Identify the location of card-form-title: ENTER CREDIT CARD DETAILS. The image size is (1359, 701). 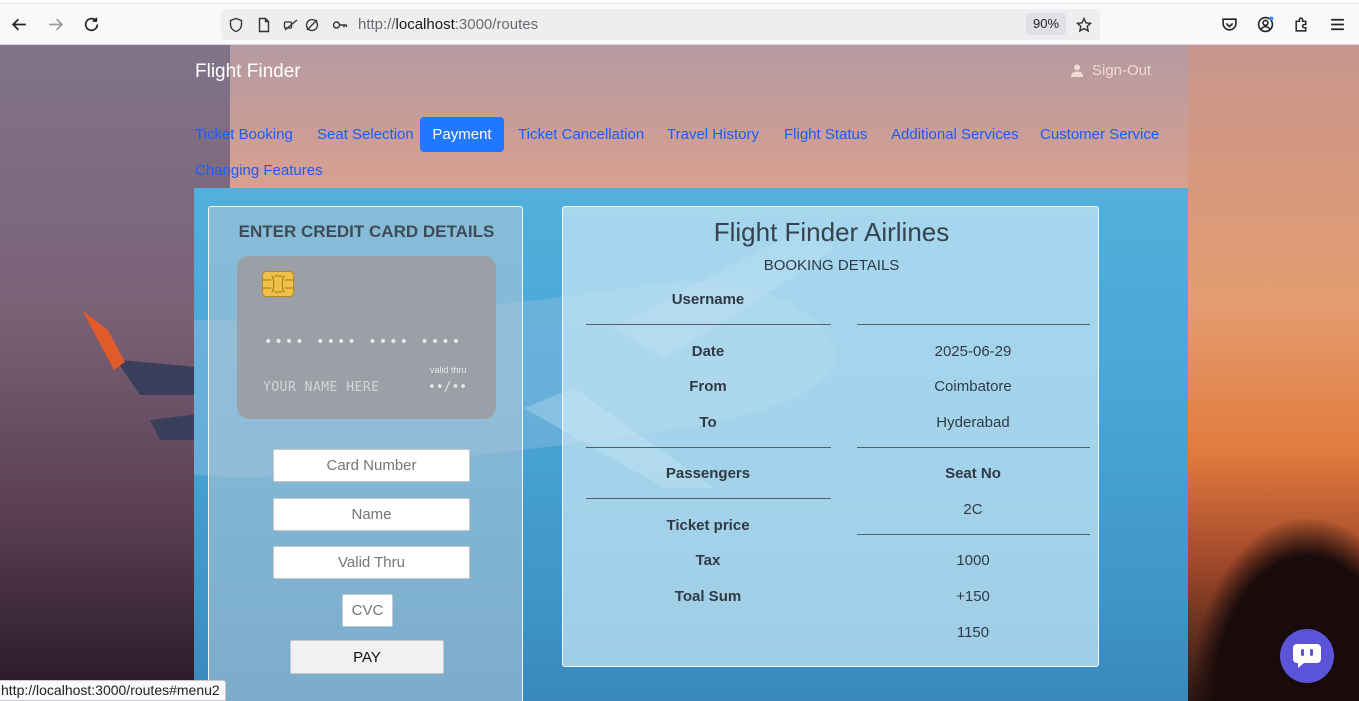
(366, 231).